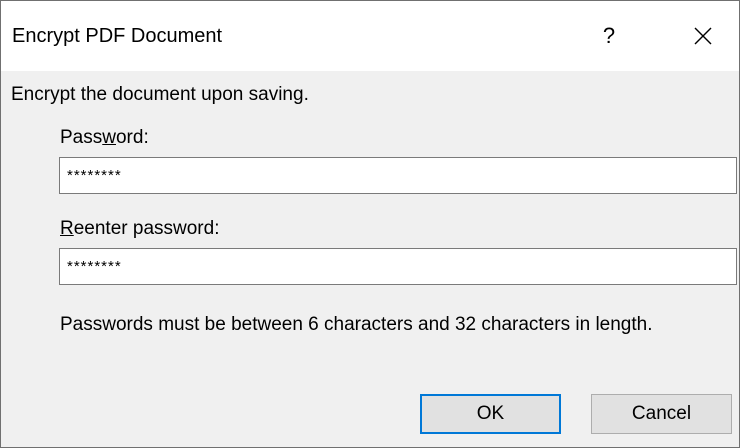 This screenshot has width=740, height=448. I want to click on password-label: Password:, so click(104, 137).